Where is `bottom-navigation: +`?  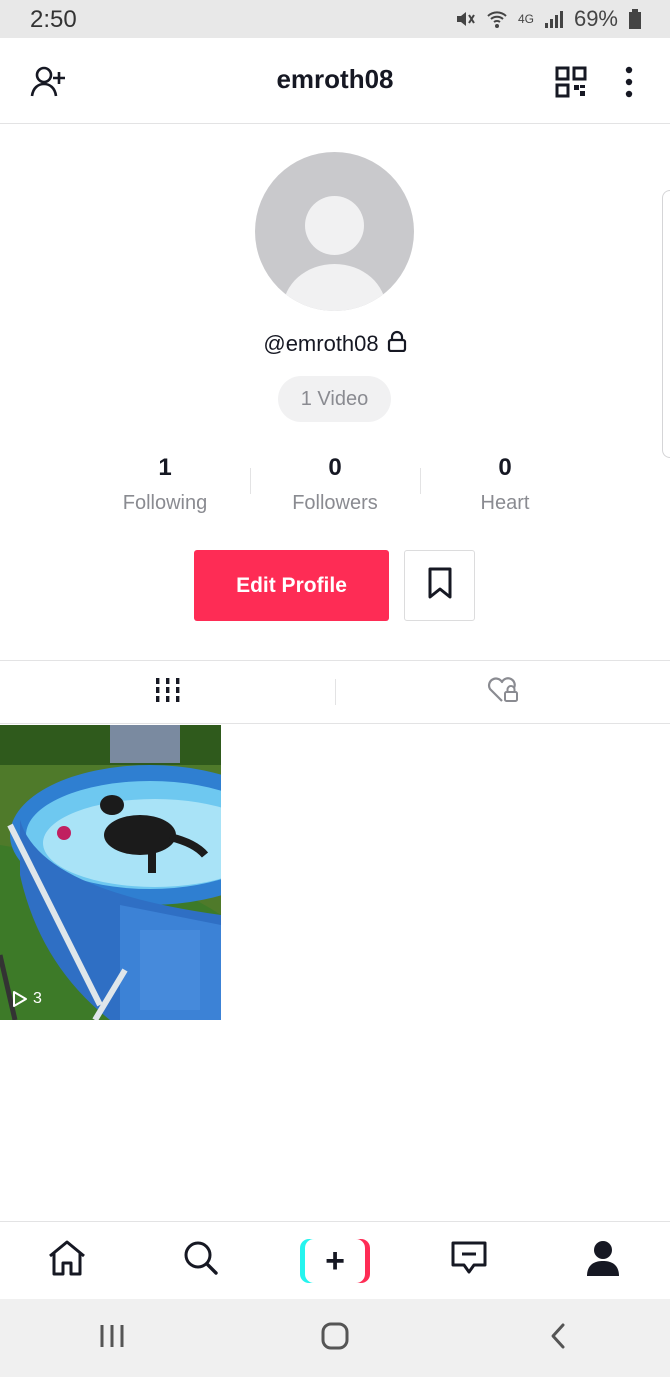 bottom-navigation: + is located at coordinates (335, 1260).